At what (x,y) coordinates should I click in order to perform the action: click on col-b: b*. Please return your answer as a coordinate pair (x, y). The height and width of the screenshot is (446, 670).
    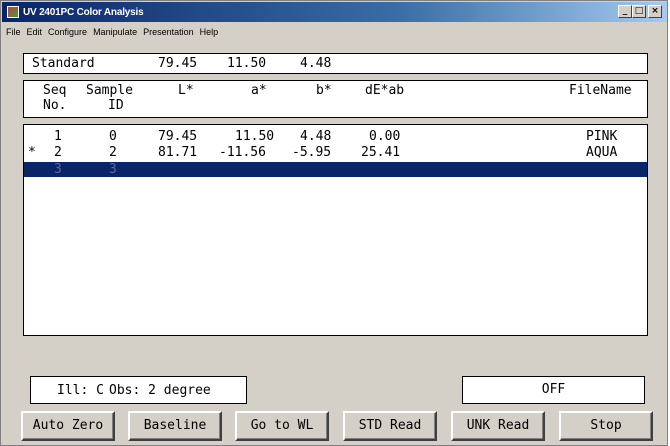
    Looking at the image, I should click on (324, 90).